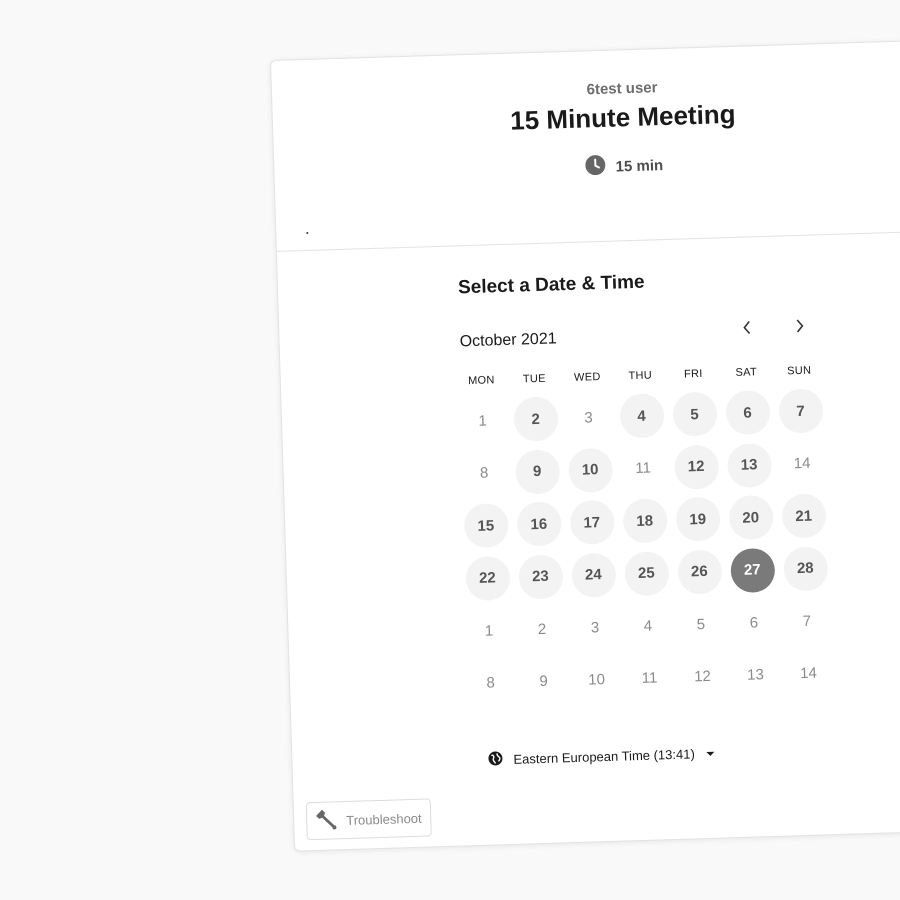  Describe the element at coordinates (755, 675) in the screenshot. I see `unavailable-day: 13` at that location.